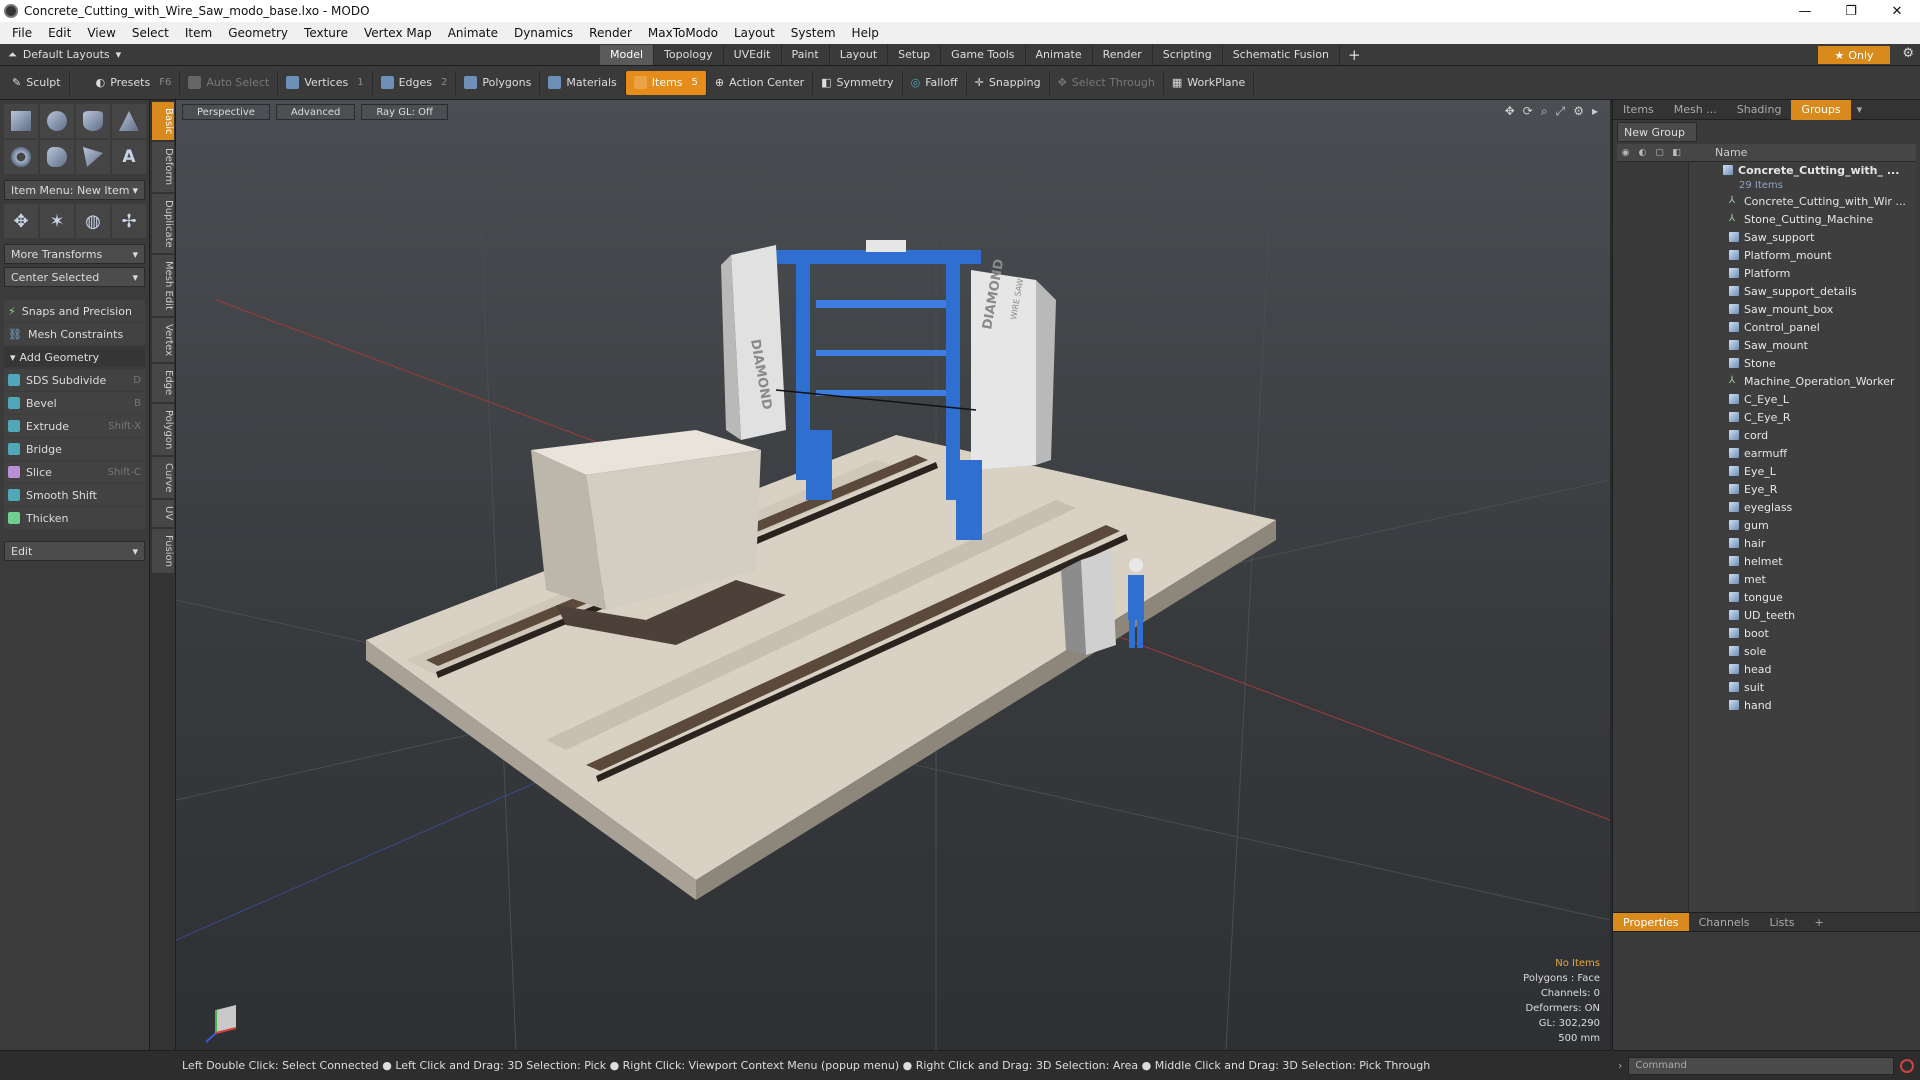 This screenshot has width=1920, height=1080. I want to click on list-item: ⅄ Machine_Operation_Worker, so click(1766, 381).